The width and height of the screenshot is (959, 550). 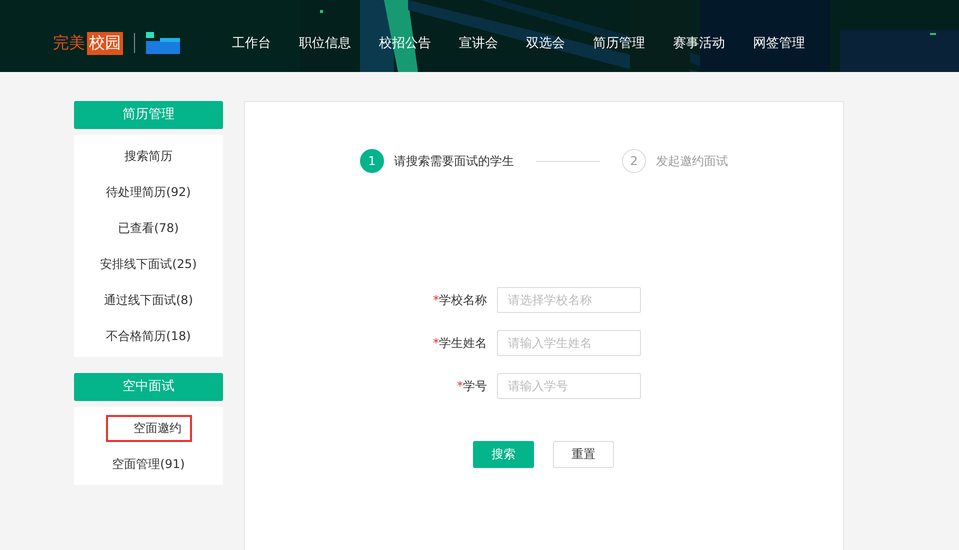 What do you see at coordinates (478, 43) in the screenshot?
I see `nav-link: 宣讲会` at bounding box center [478, 43].